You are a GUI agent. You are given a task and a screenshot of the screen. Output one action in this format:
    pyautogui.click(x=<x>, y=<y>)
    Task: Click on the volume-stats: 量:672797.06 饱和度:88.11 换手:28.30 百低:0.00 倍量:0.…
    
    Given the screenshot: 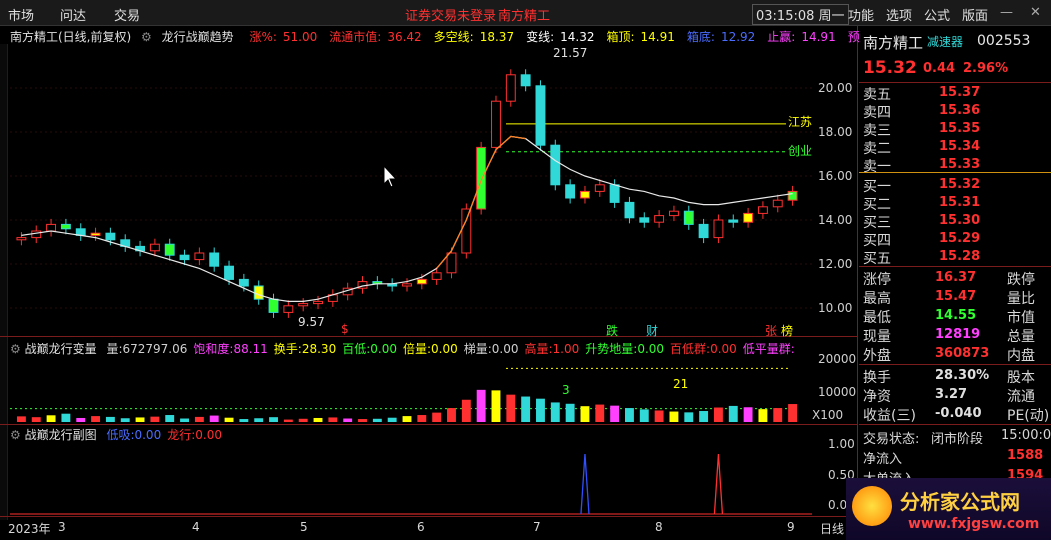 What is the action you would take?
    pyautogui.click(x=447, y=349)
    